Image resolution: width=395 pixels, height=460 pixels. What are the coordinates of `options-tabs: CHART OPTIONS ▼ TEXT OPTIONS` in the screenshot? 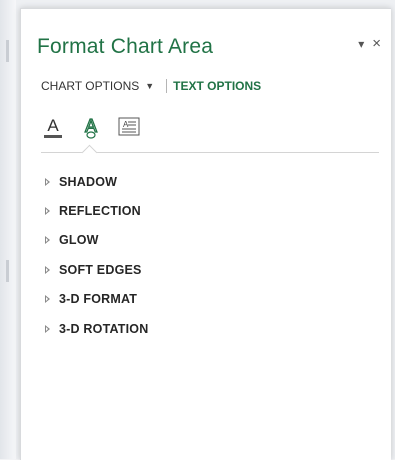 It's located at (151, 86).